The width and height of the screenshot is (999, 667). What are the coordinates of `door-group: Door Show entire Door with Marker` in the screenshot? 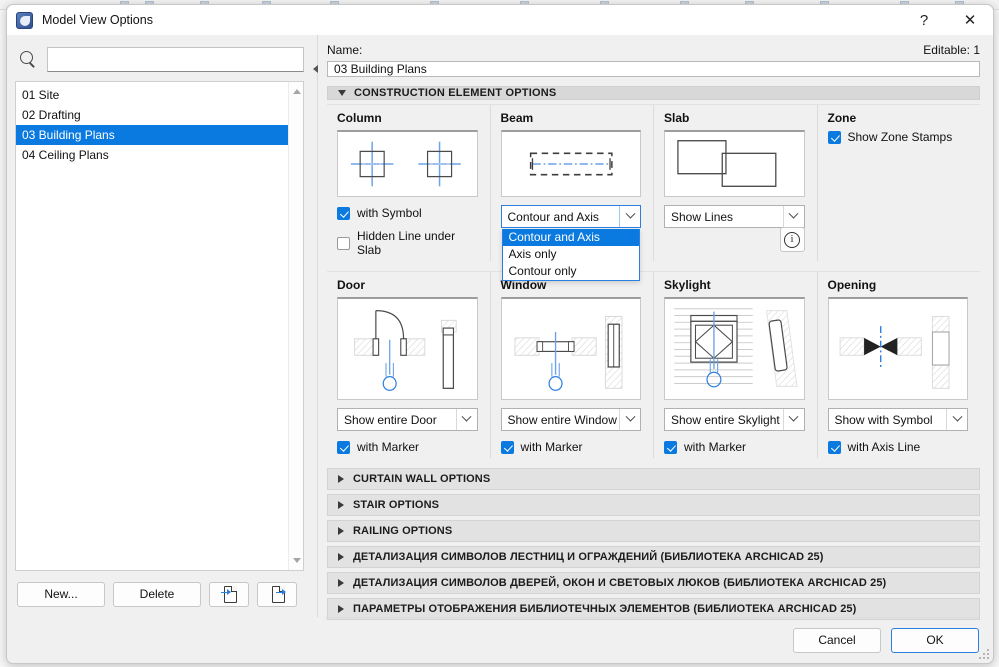 It's located at (409, 365).